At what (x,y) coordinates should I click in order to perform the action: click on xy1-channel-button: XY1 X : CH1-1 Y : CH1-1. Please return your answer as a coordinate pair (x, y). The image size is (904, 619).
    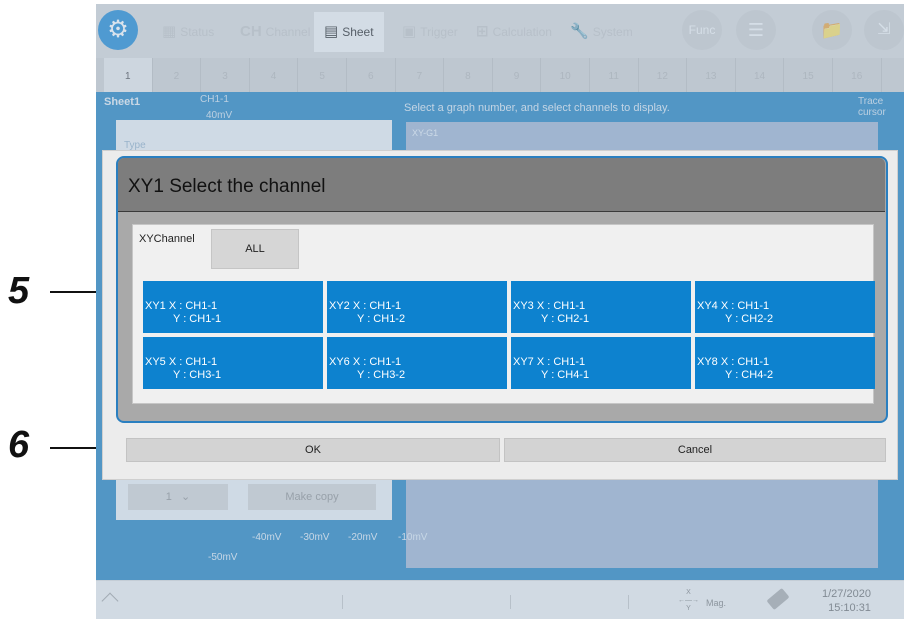
    Looking at the image, I should click on (233, 307).